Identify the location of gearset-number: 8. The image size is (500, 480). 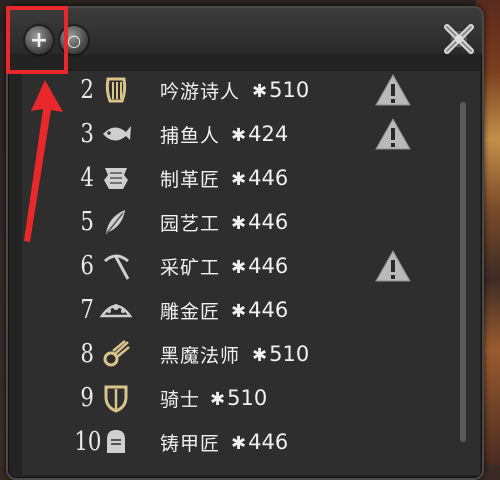
(87, 354).